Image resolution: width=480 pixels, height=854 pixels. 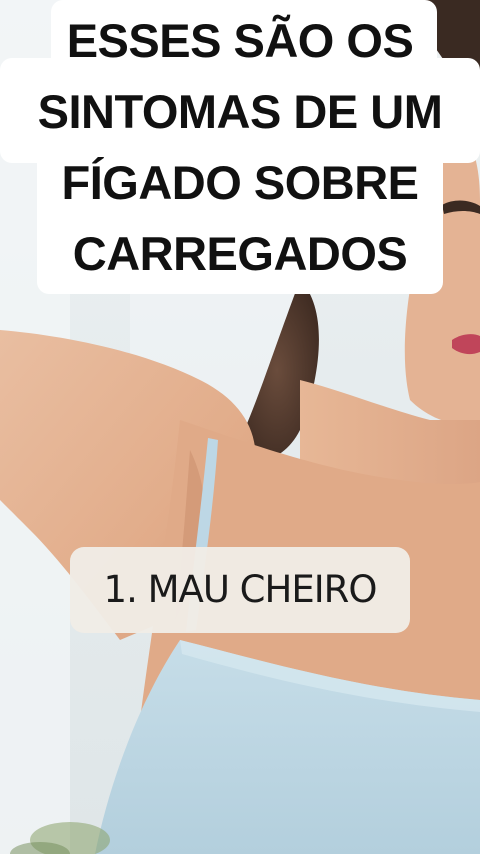 What do you see at coordinates (240, 111) in the screenshot?
I see `title-line-2: SINTOMAS DE UM` at bounding box center [240, 111].